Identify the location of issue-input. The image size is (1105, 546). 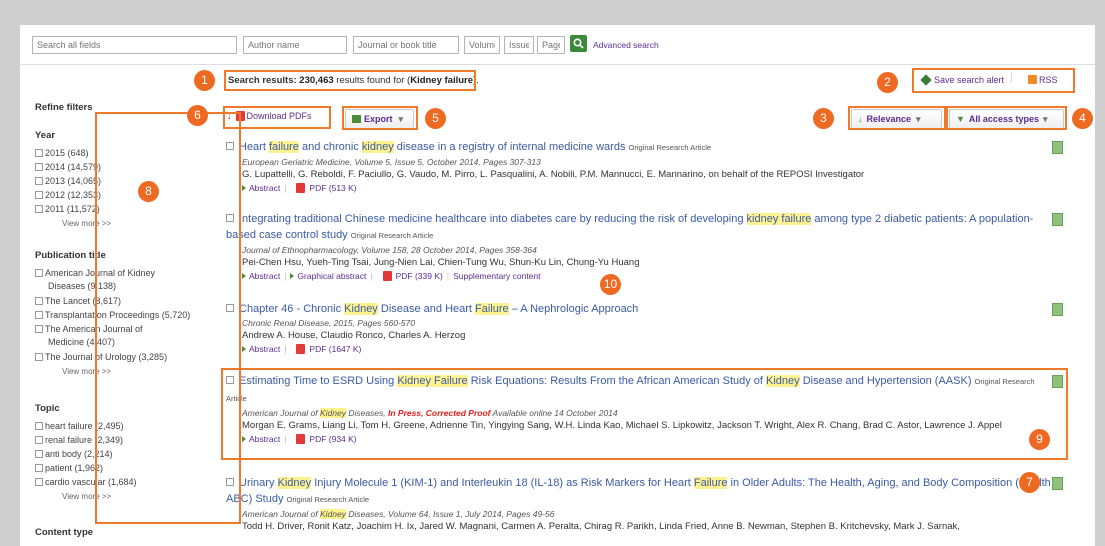
(519, 45).